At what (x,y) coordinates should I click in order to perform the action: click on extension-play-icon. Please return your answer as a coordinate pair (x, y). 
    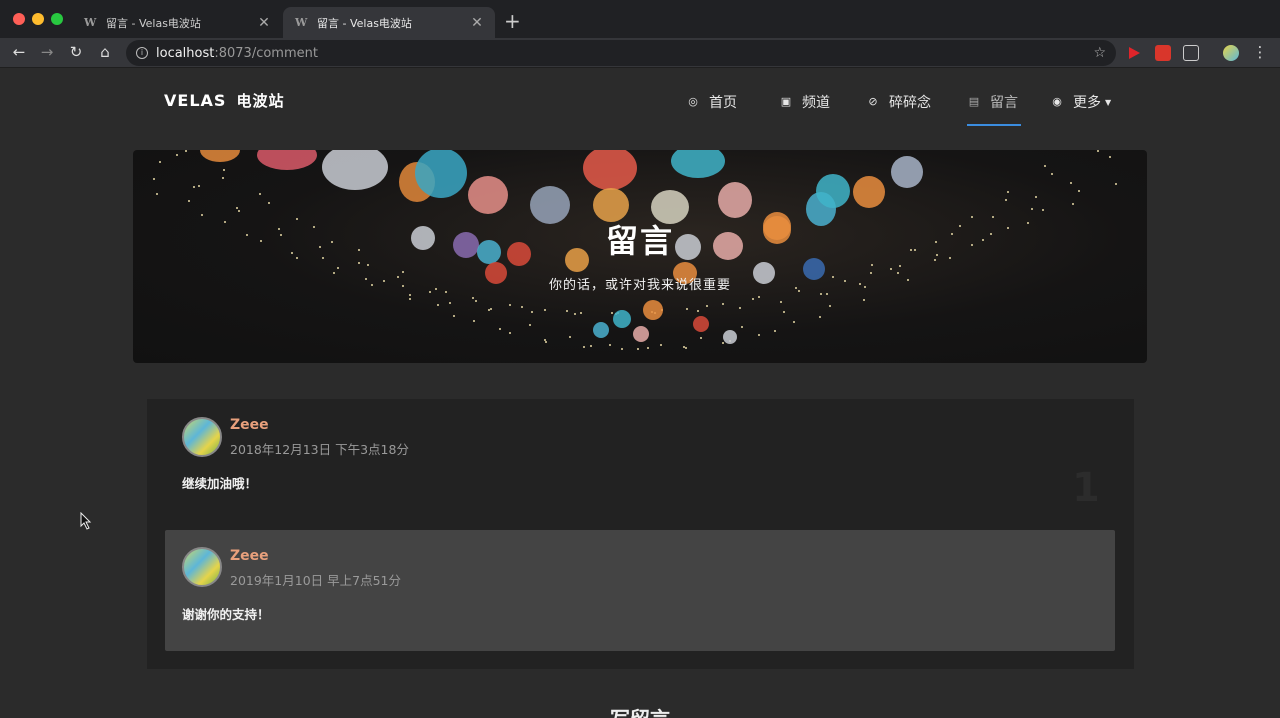
    Looking at the image, I should click on (1134, 53).